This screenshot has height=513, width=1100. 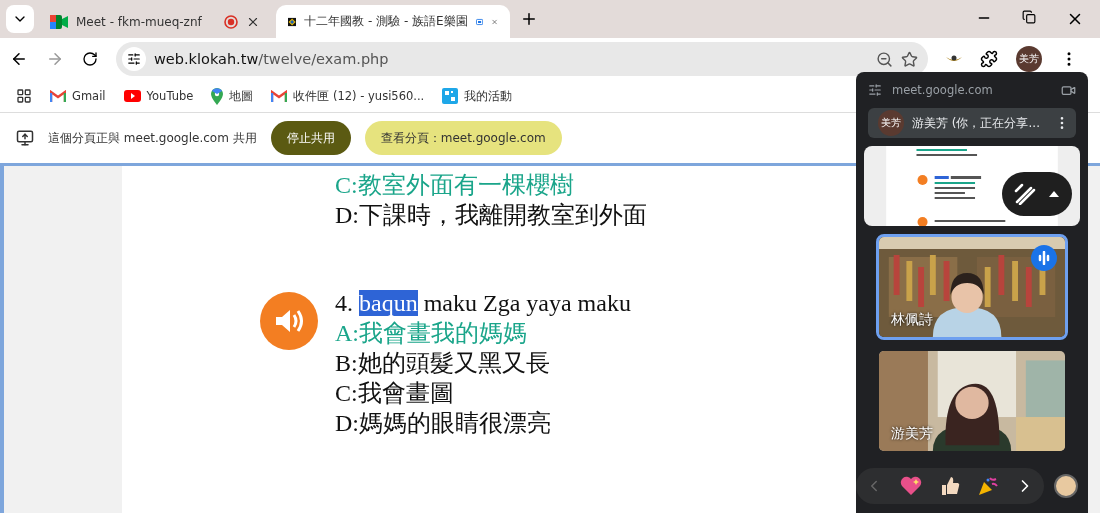 What do you see at coordinates (55, 59) in the screenshot?
I see `forward-icon` at bounding box center [55, 59].